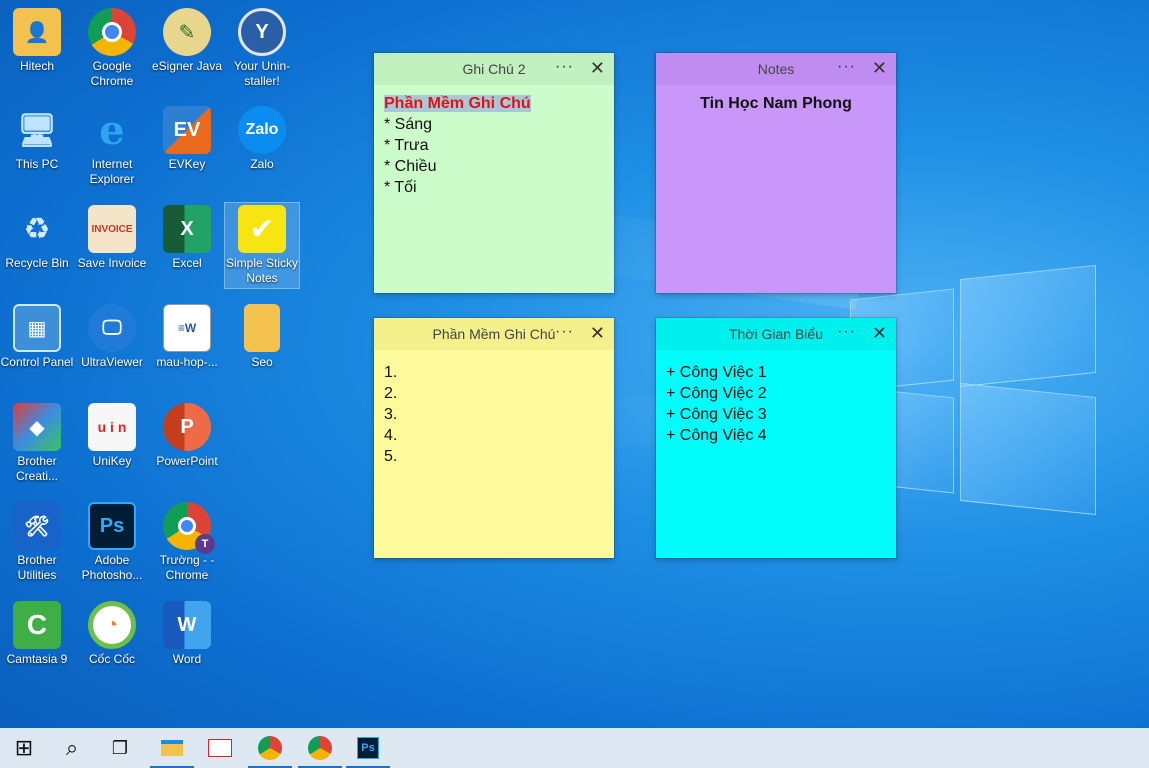 The height and width of the screenshot is (768, 1149). I want to click on note-heading: Tin Học Nam Phong, so click(776, 103).